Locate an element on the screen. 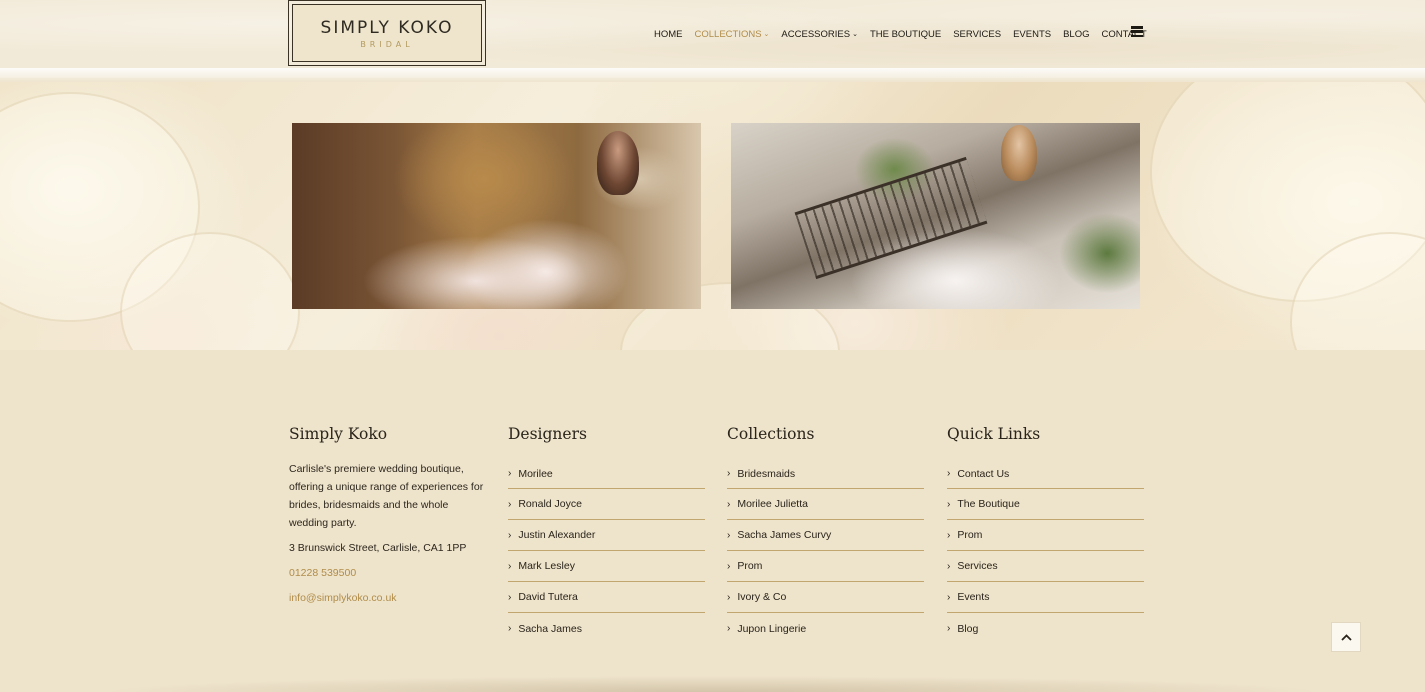 This screenshot has width=1425, height=692. link-label: Justin Alexander is located at coordinates (557, 535).